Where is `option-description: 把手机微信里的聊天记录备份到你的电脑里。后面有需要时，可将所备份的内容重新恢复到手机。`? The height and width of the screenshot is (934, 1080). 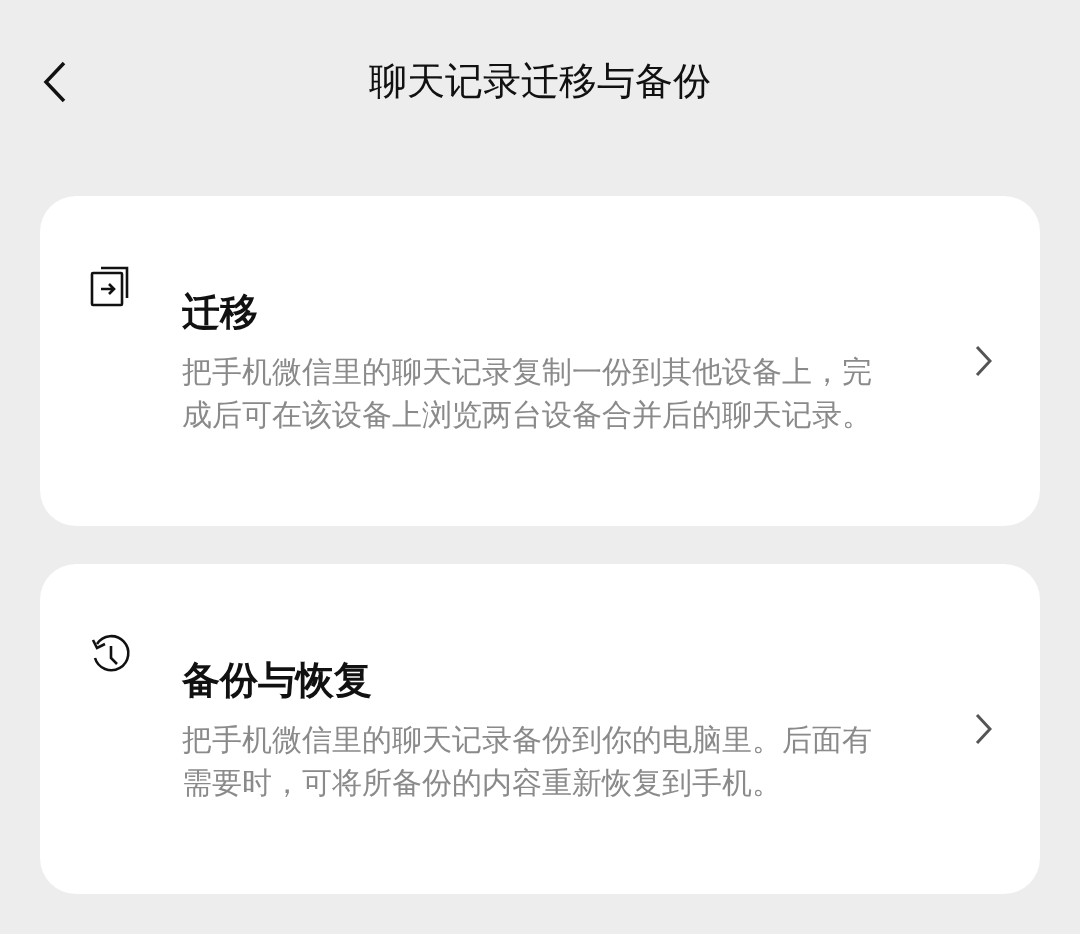
option-description: 把手机微信里的聊天记录备份到你的电脑里。后面有需要时，可将所备份的内容重新恢复到手机。 is located at coordinates (527, 761).